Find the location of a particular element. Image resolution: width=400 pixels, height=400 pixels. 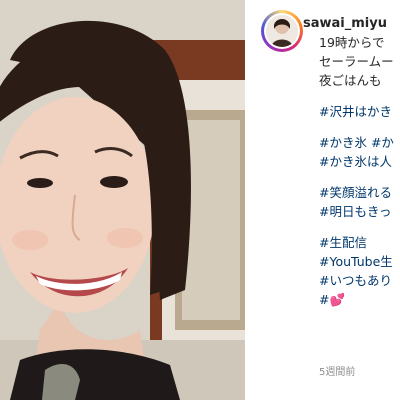

caption-hashtag-line: #YouTube生 is located at coordinates (359, 261).